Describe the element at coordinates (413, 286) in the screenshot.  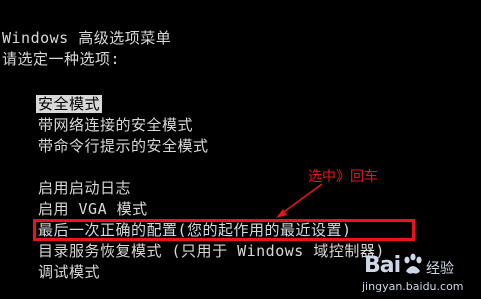
I see `watermark-url: jingyan.baidu.com` at that location.